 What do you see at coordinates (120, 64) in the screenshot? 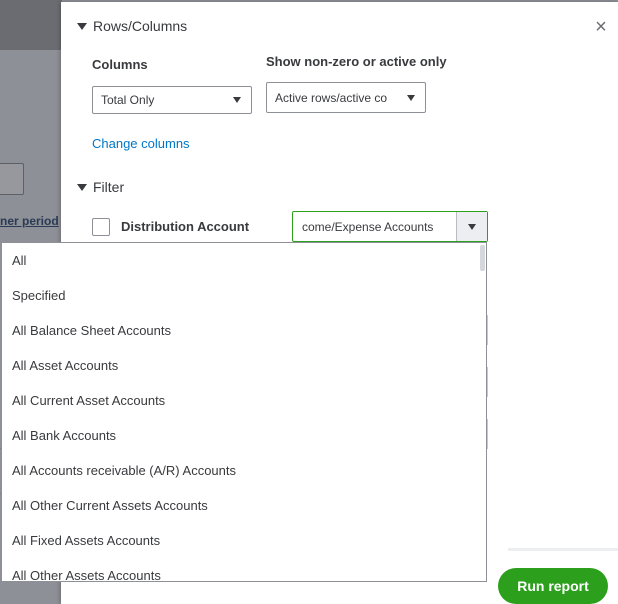
I see `columns-label: Columns` at bounding box center [120, 64].